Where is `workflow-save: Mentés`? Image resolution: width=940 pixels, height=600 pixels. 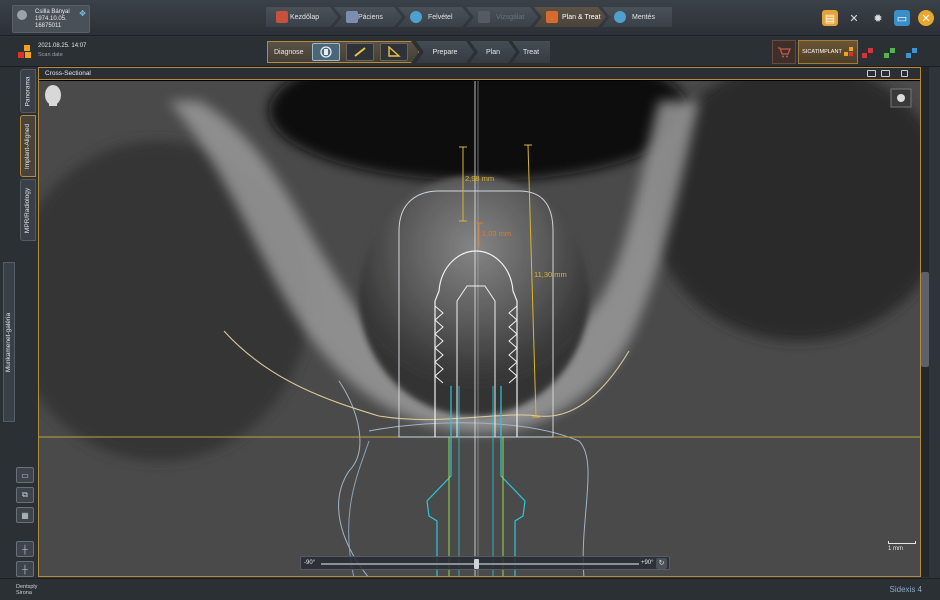 workflow-save: Mentés is located at coordinates (637, 17).